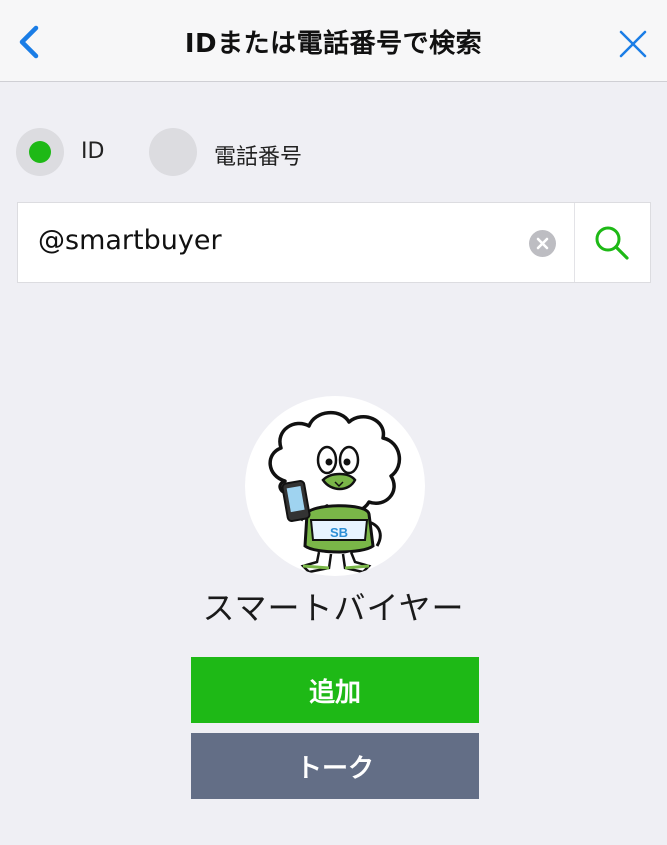  I want to click on radio-phone, so click(173, 152).